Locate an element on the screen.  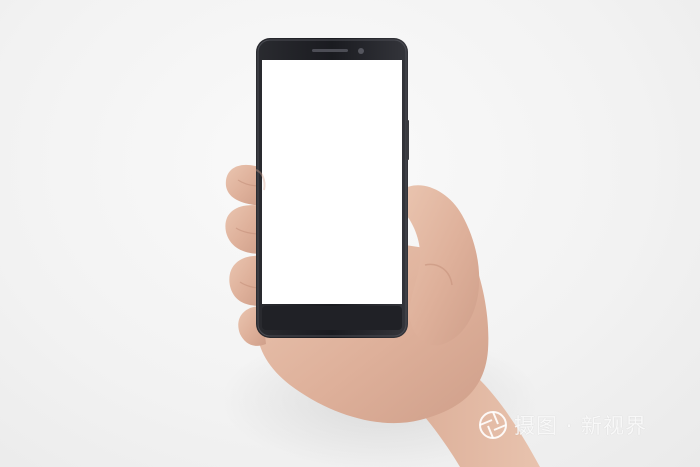
bottom-bezel is located at coordinates (332, 318).